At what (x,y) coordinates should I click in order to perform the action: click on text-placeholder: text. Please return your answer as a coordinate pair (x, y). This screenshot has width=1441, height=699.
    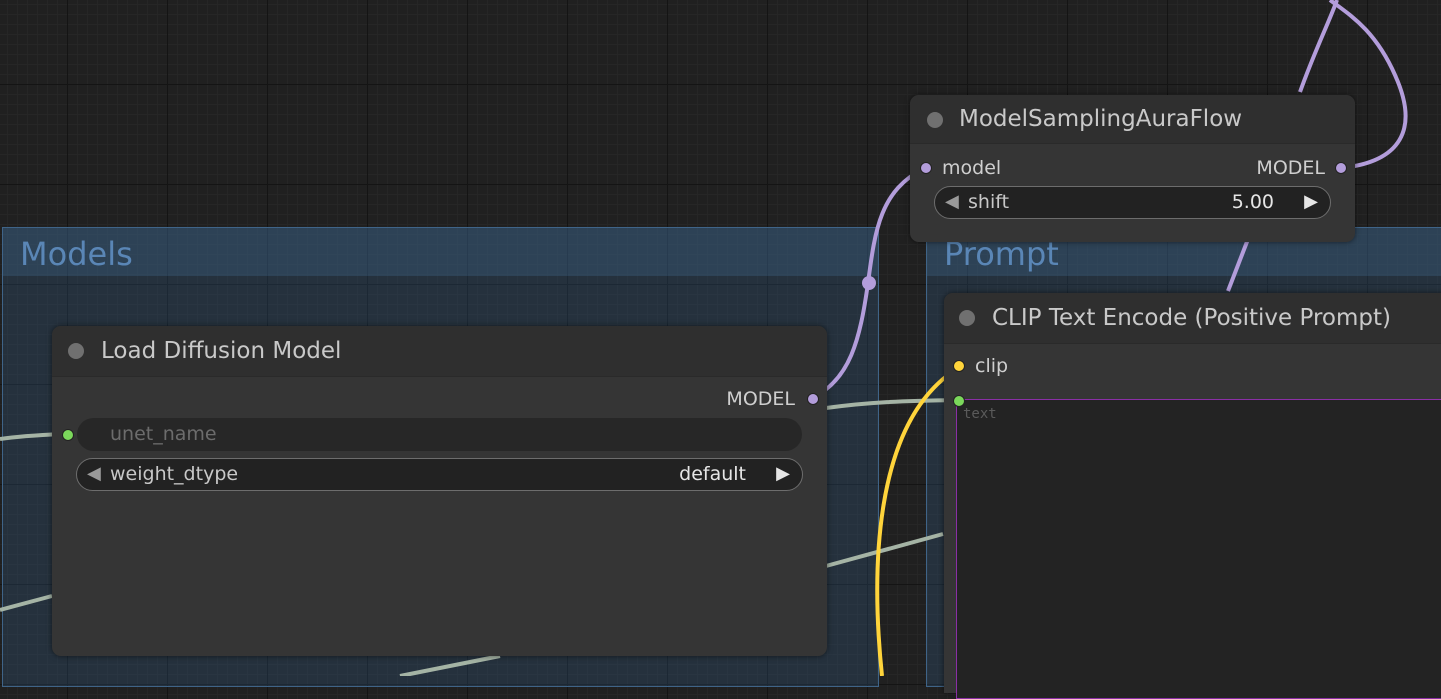
    Looking at the image, I should click on (980, 414).